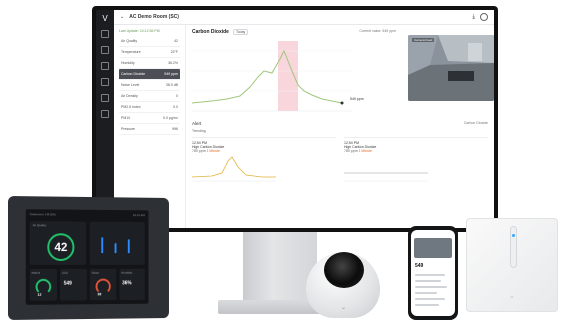 The width and height of the screenshot is (562, 327). I want to click on camera-logo-icon: ⌄, so click(344, 308).